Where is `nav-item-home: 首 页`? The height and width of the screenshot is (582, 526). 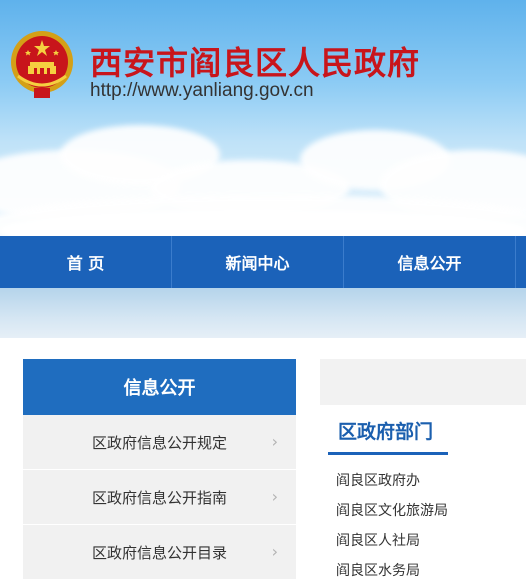 nav-item-home: 首 页 is located at coordinates (86, 262).